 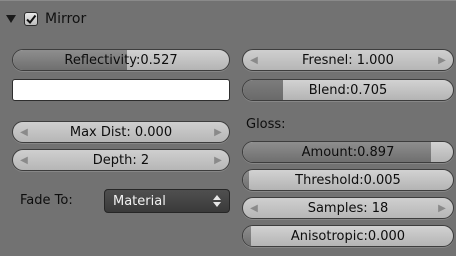 What do you see at coordinates (66, 19) in the screenshot?
I see `panel-title: Mirror` at bounding box center [66, 19].